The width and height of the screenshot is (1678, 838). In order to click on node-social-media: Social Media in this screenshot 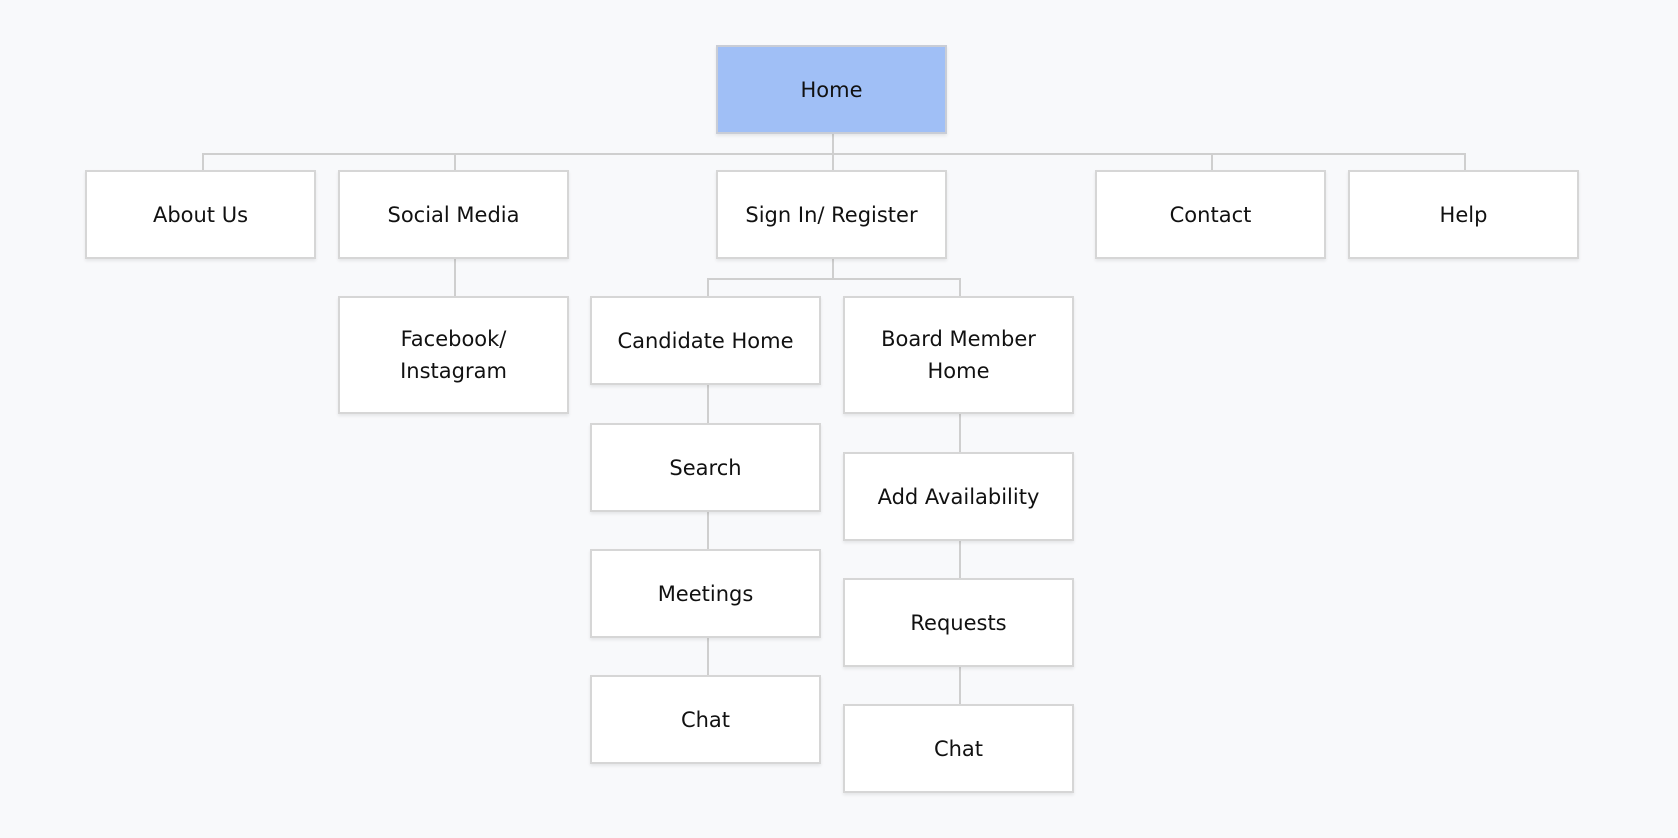, I will do `click(453, 214)`.